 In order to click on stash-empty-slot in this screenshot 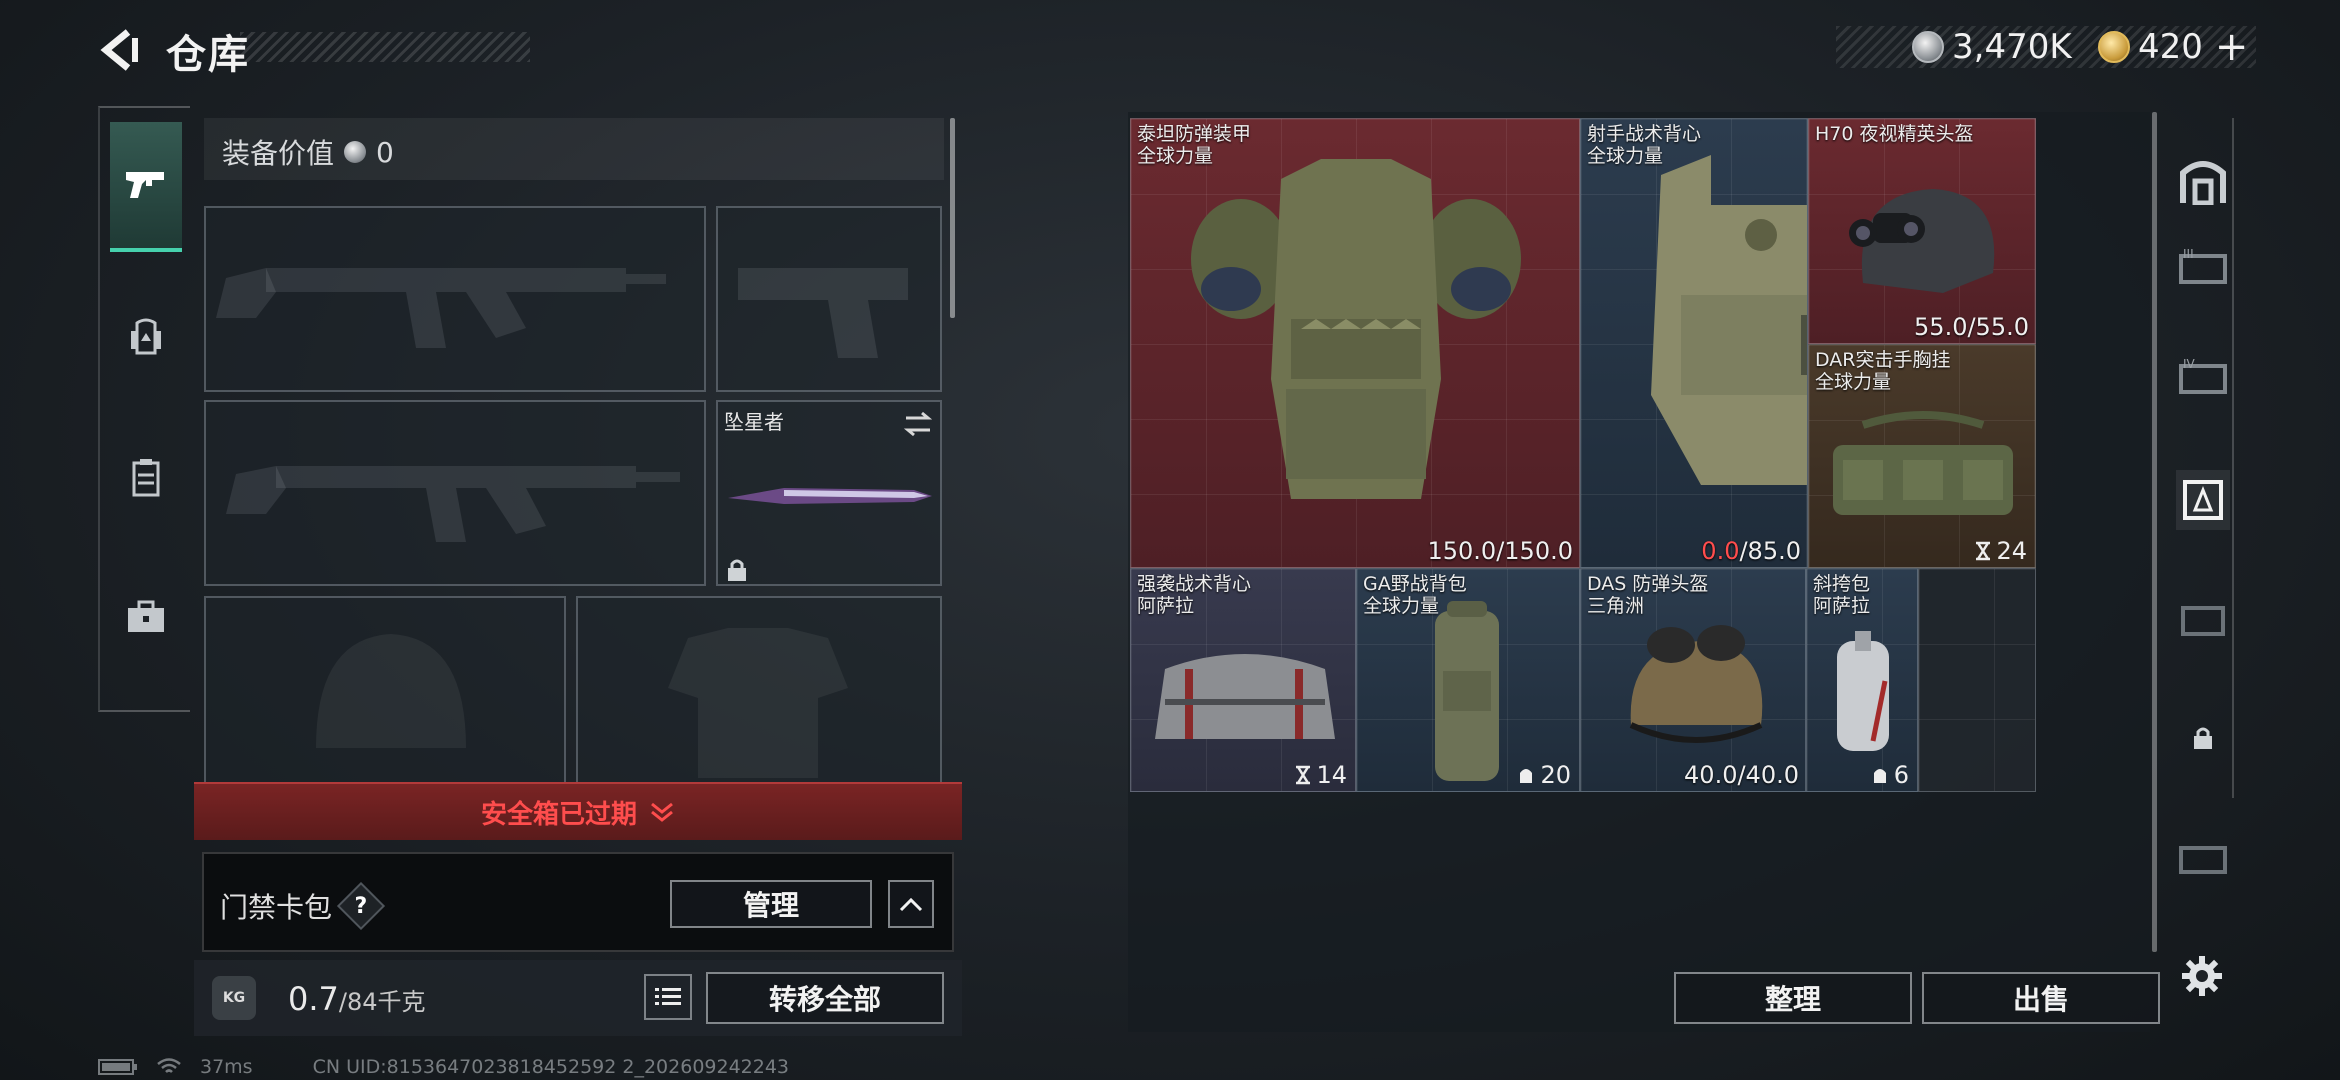, I will do `click(1977, 680)`.